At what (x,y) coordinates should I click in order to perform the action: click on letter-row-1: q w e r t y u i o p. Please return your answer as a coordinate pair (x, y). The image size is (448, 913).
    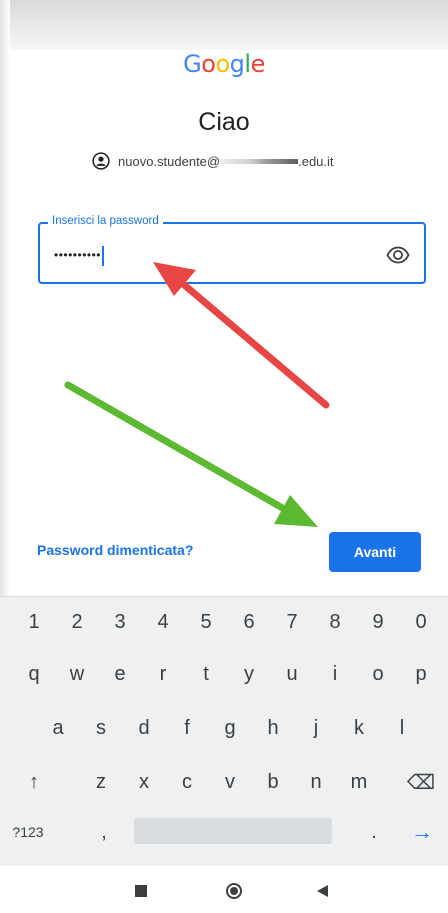
    Looking at the image, I should click on (224, 674).